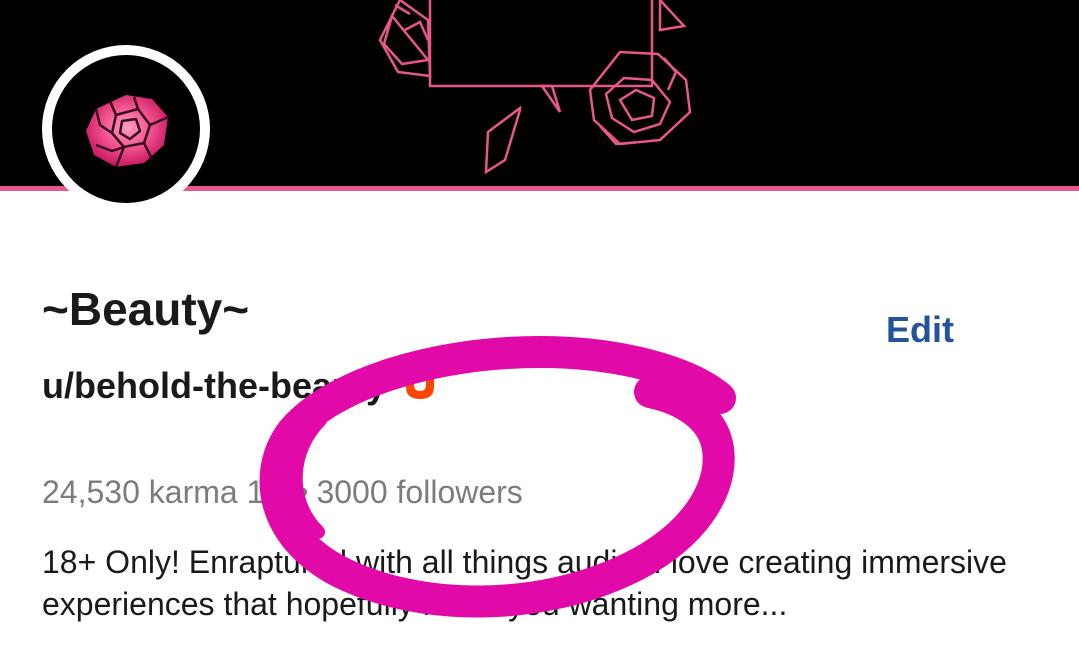 Image resolution: width=1079 pixels, height=661 pixels. What do you see at coordinates (420, 386) in the screenshot?
I see `premium-shield-icon` at bounding box center [420, 386].